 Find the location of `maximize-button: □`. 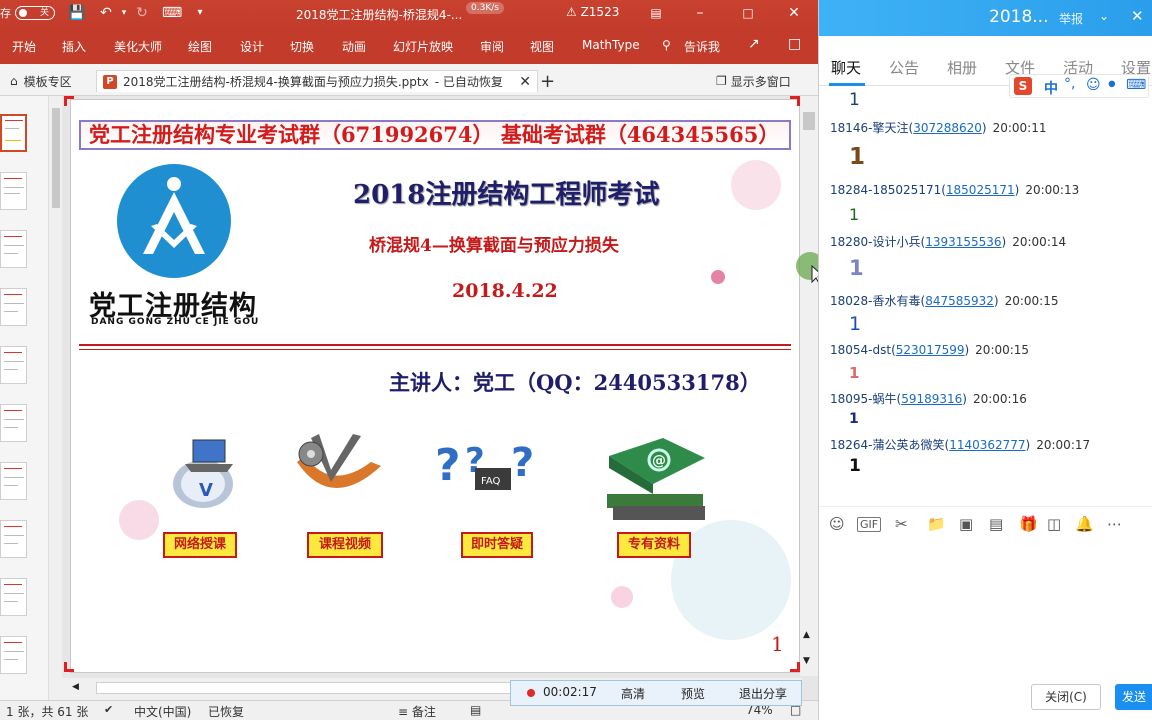

maximize-button: □ is located at coordinates (748, 13).